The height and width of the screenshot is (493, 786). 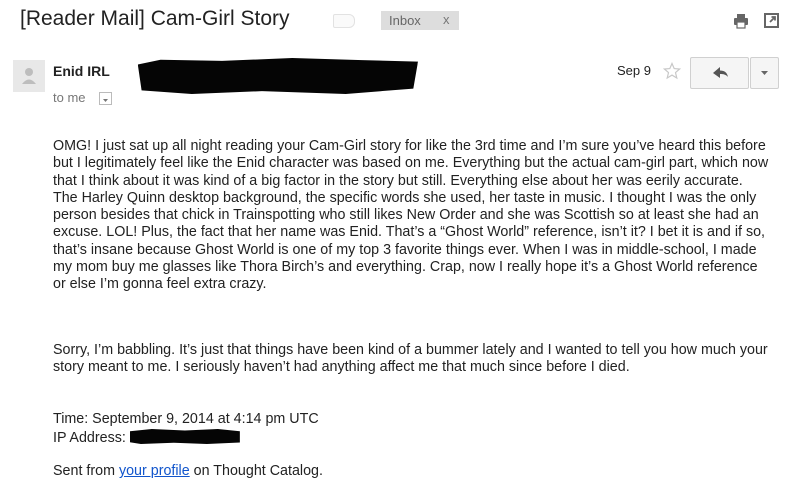 I want to click on star-icon, so click(x=672, y=71).